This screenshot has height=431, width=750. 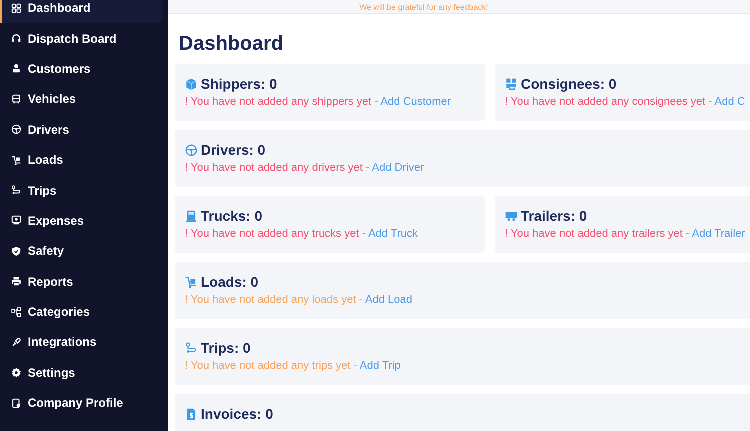 What do you see at coordinates (16, 38) in the screenshot?
I see `headset-icon` at bounding box center [16, 38].